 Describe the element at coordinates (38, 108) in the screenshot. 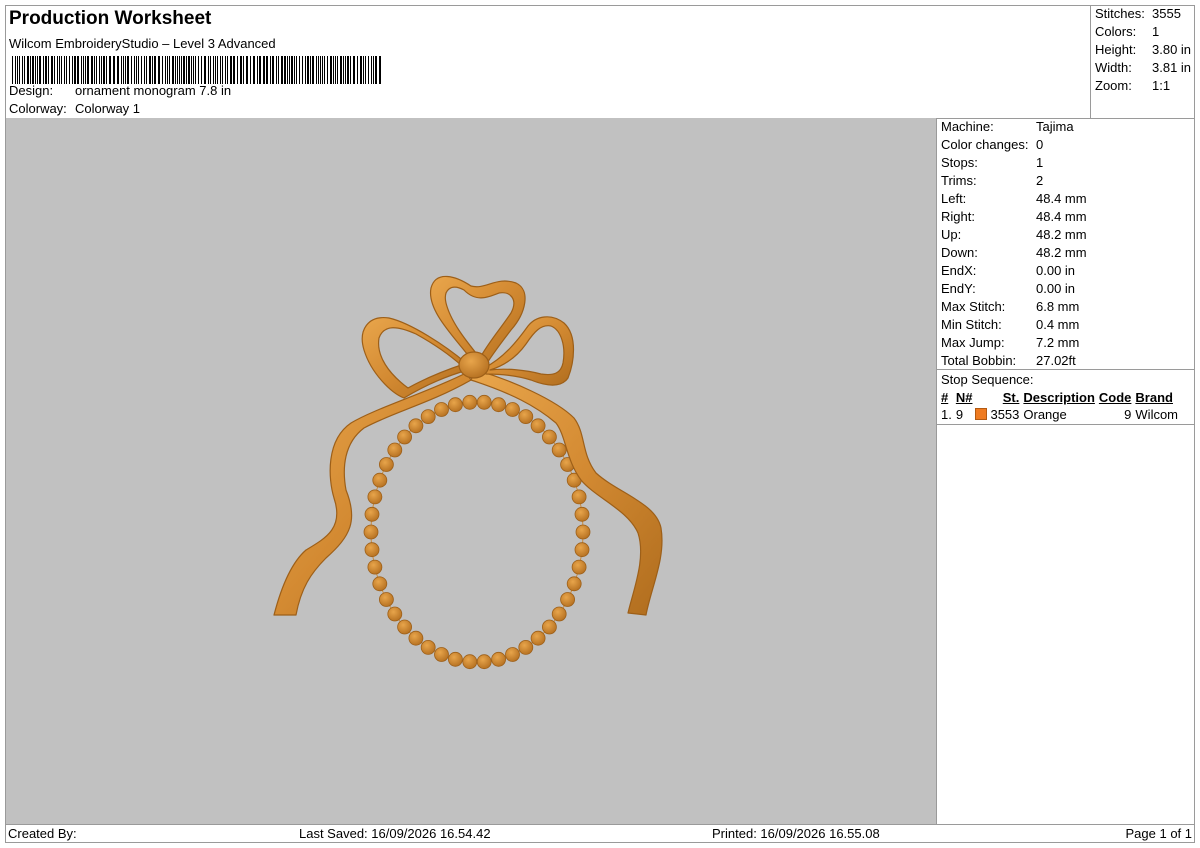

I see `colorway-label: Colorway:` at that location.